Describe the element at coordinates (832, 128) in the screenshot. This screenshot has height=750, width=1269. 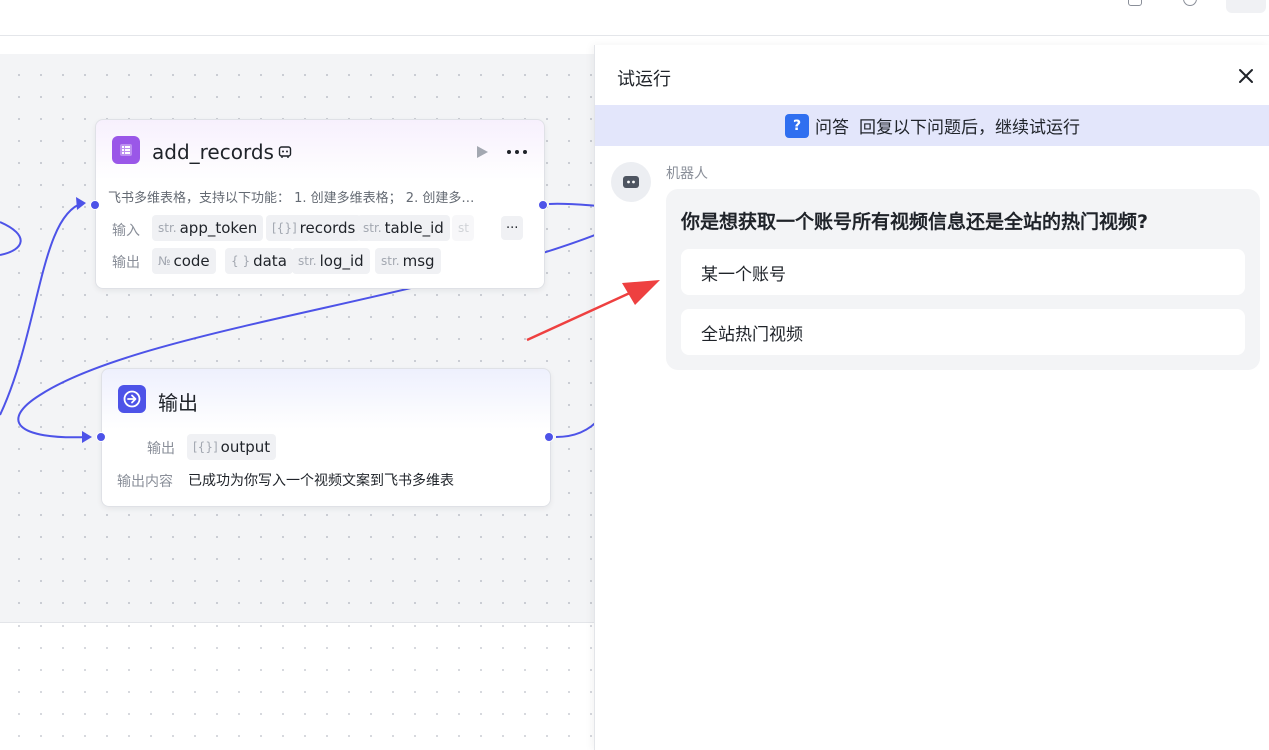
I see `qa-tag: 问答` at that location.